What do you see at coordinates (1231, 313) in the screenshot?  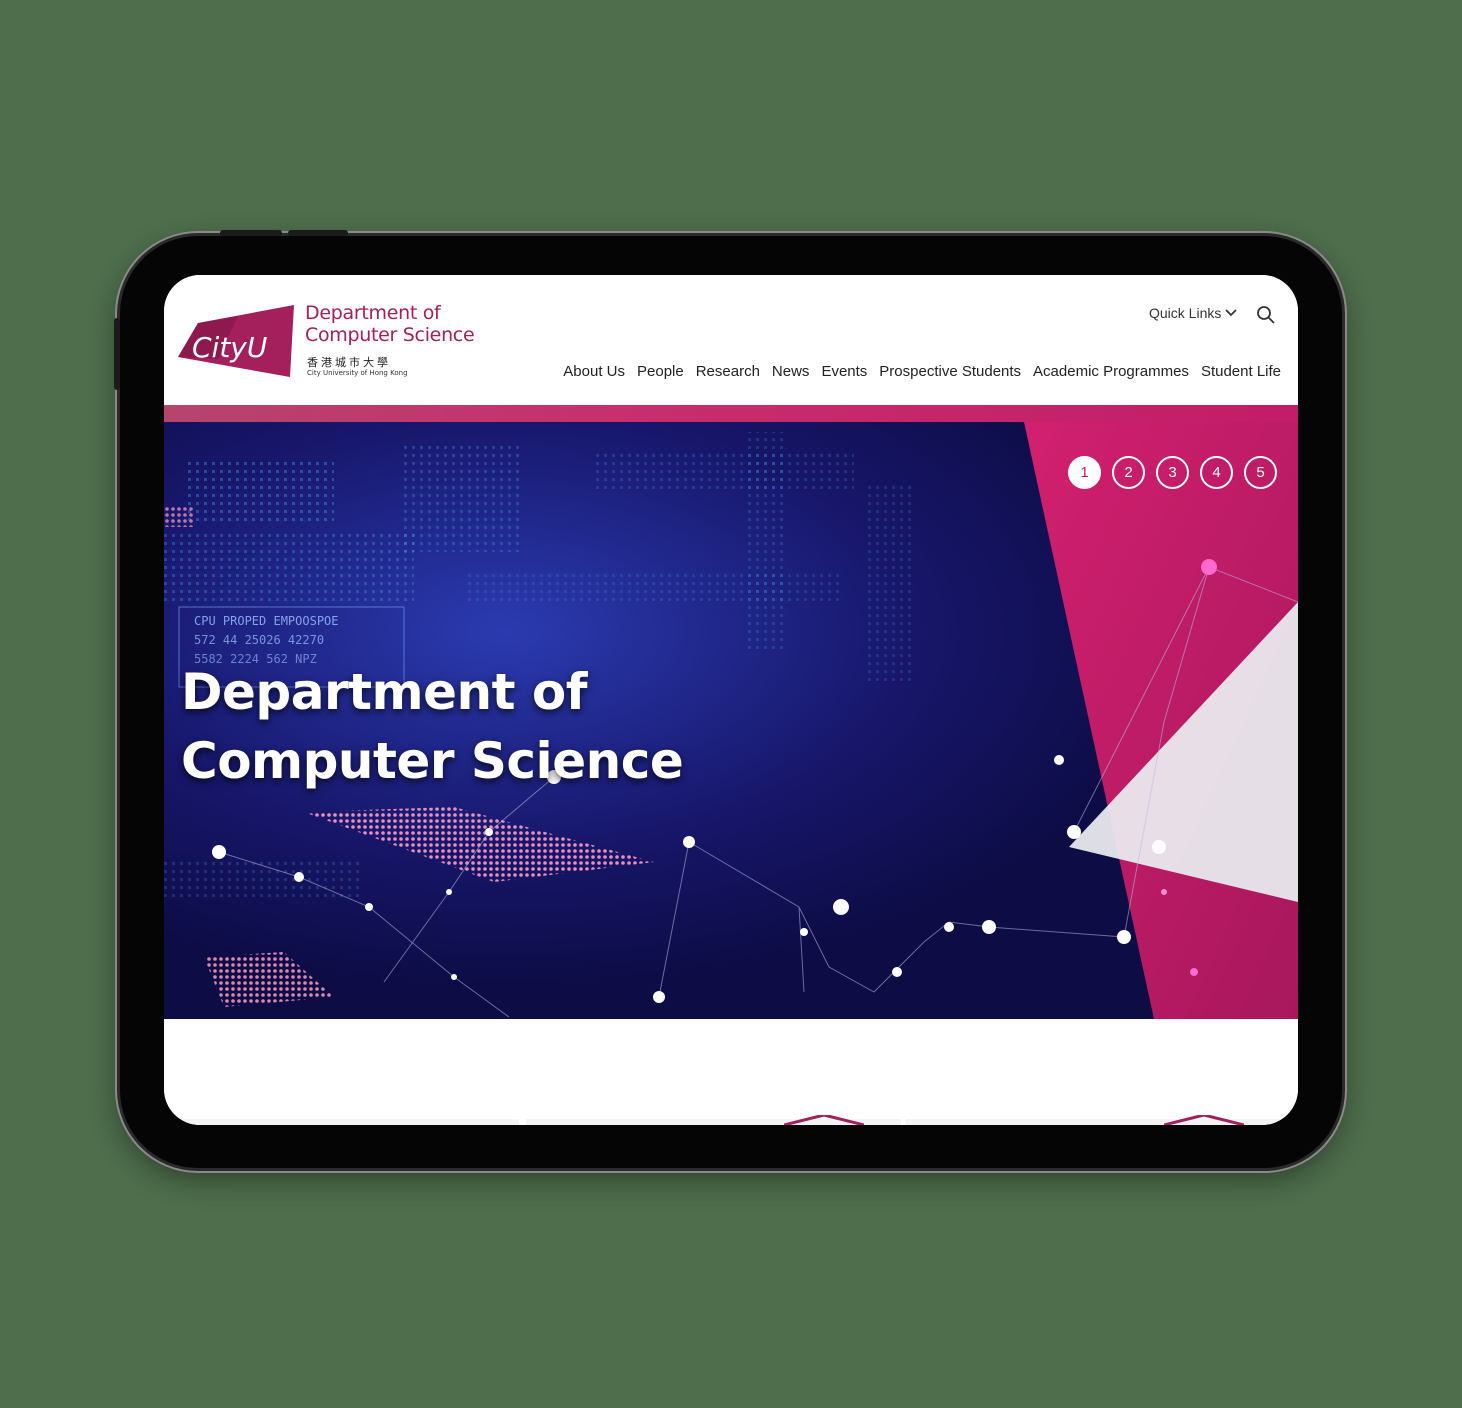 I see `chevron-down-icon` at bounding box center [1231, 313].